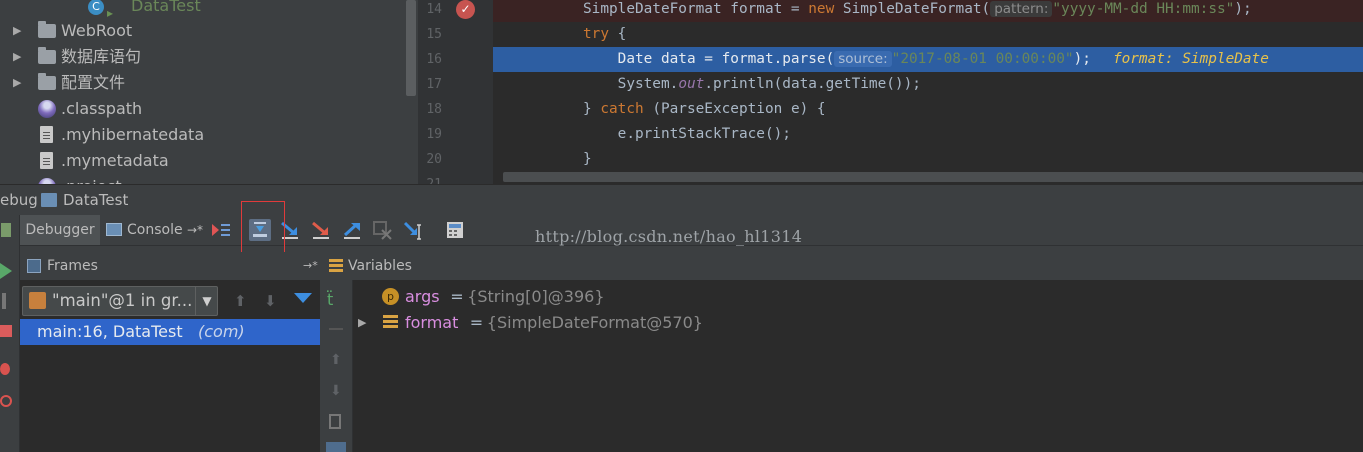  What do you see at coordinates (6, 401) in the screenshot?
I see `mute-breakpoints-icon` at bounding box center [6, 401].